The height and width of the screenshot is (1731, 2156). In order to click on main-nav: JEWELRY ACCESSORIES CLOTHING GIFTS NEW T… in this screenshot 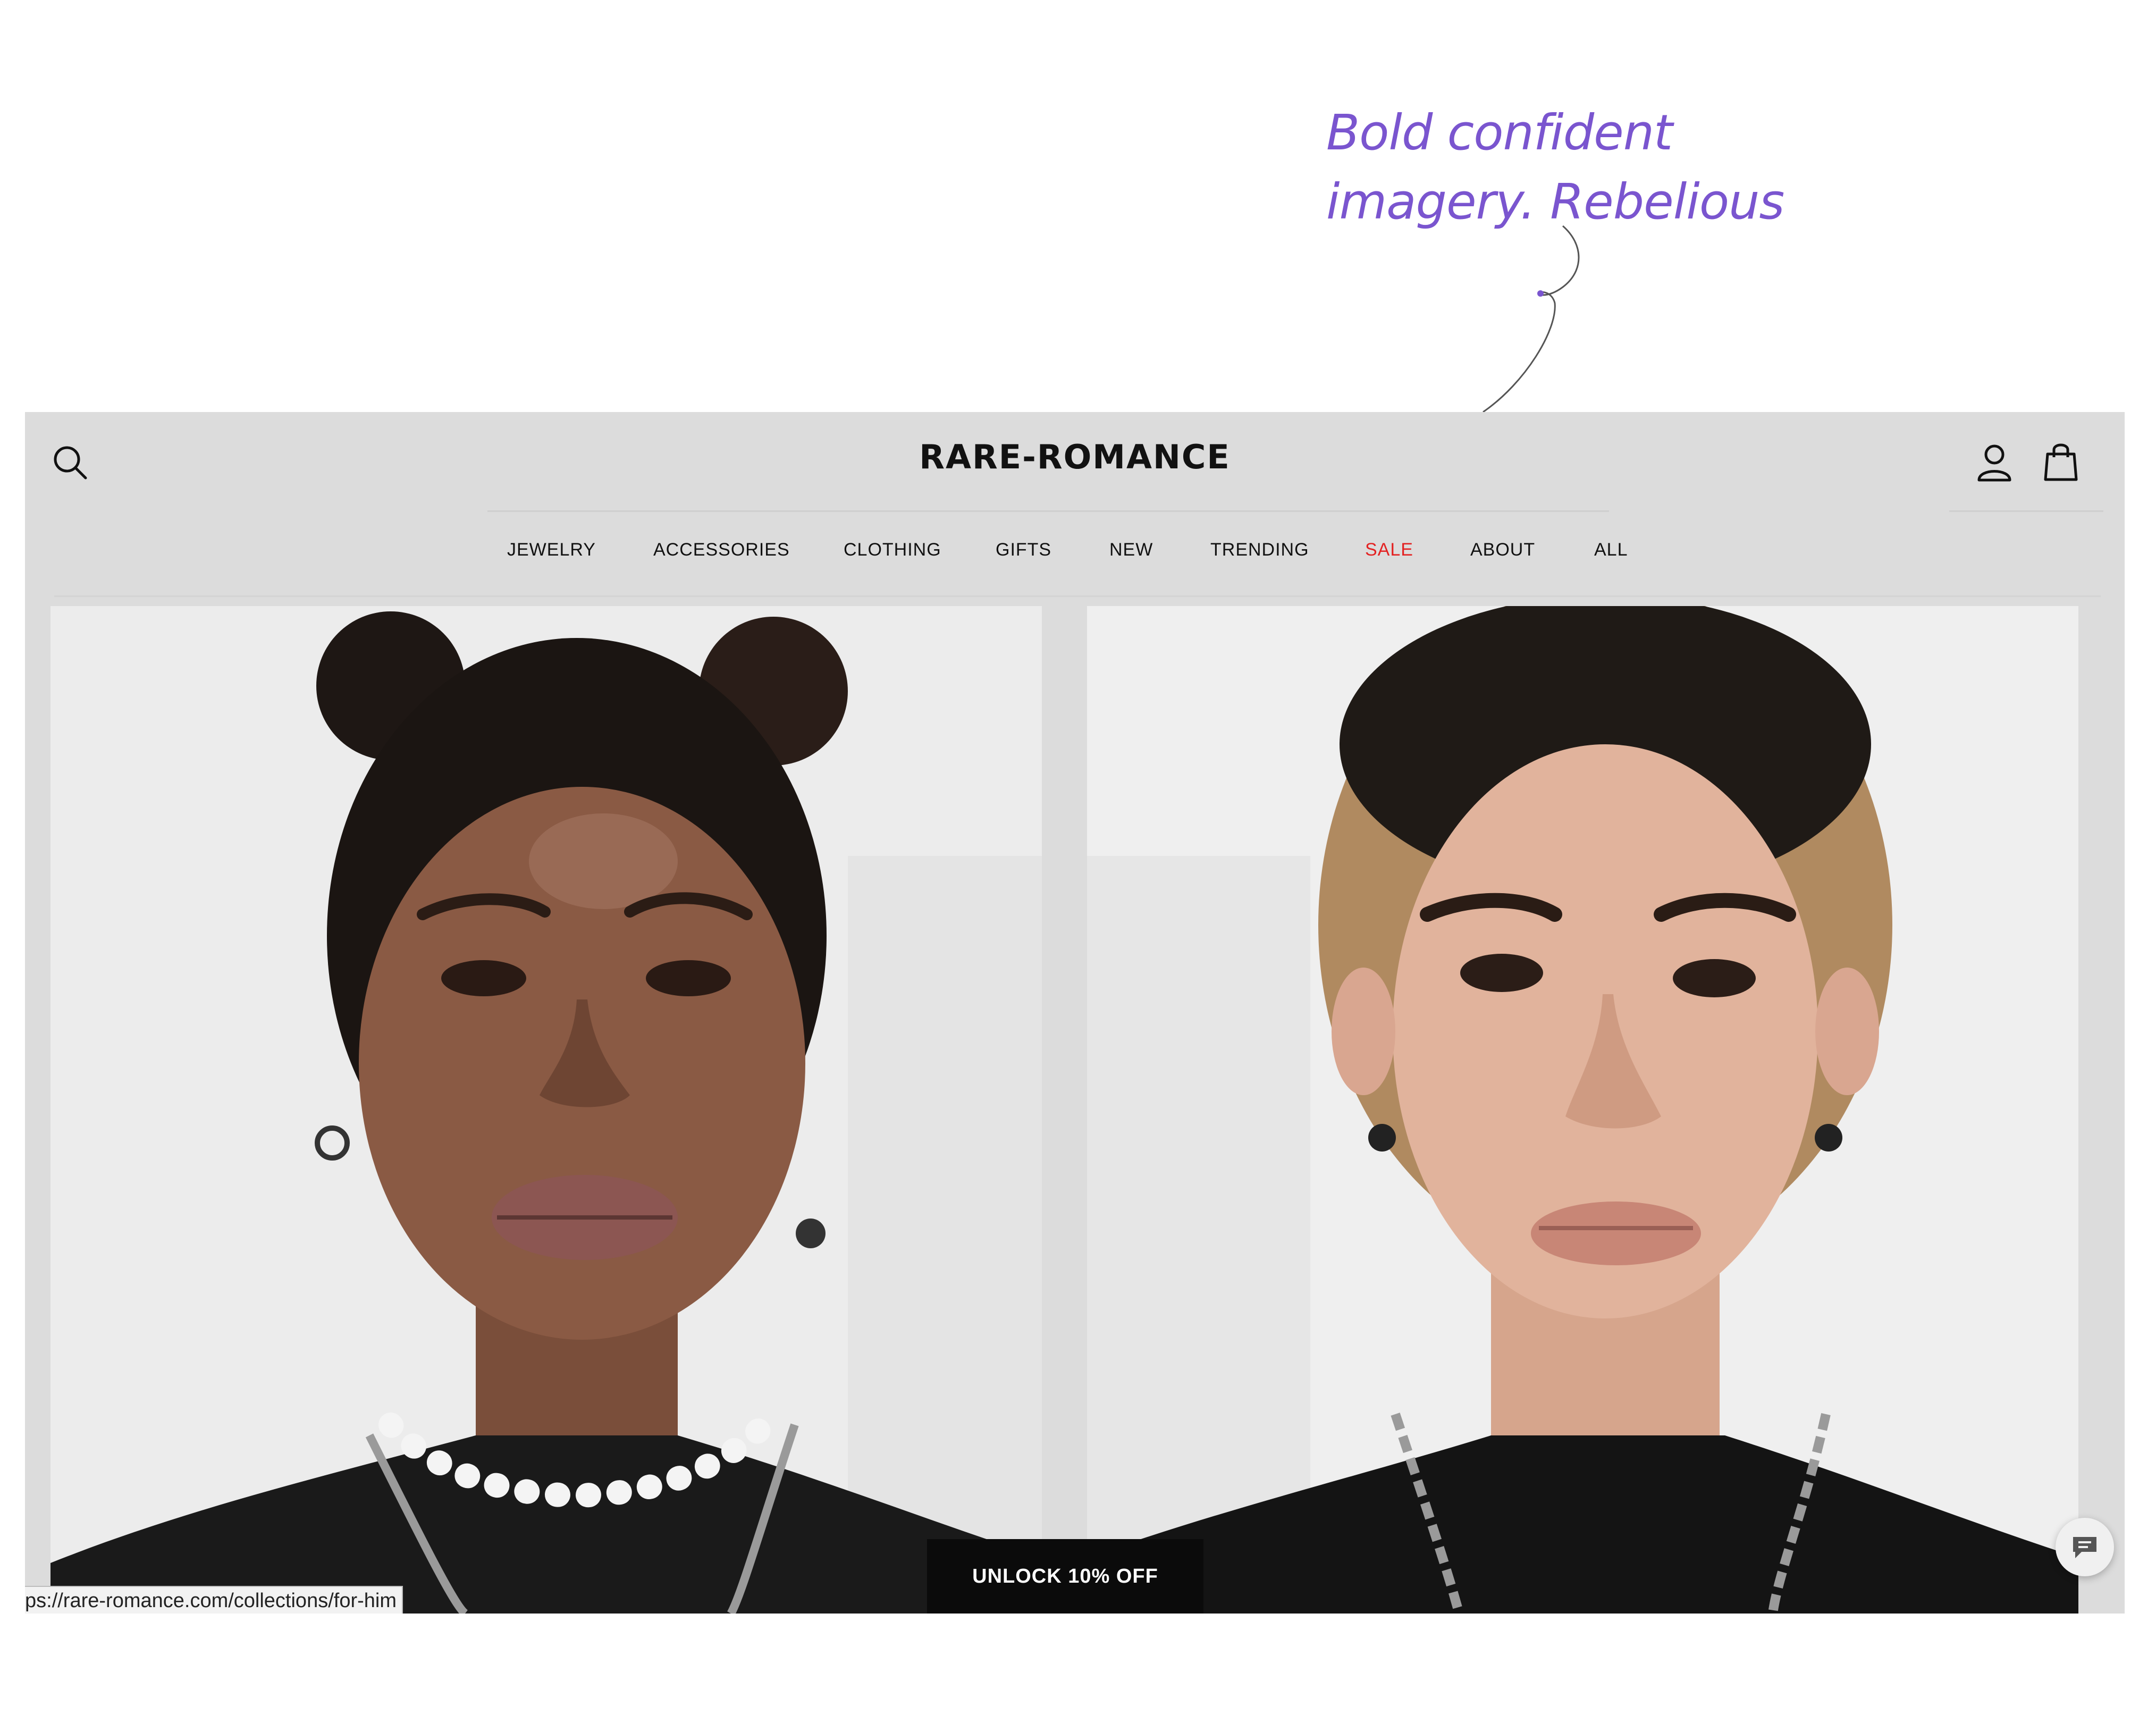, I will do `click(1075, 556)`.